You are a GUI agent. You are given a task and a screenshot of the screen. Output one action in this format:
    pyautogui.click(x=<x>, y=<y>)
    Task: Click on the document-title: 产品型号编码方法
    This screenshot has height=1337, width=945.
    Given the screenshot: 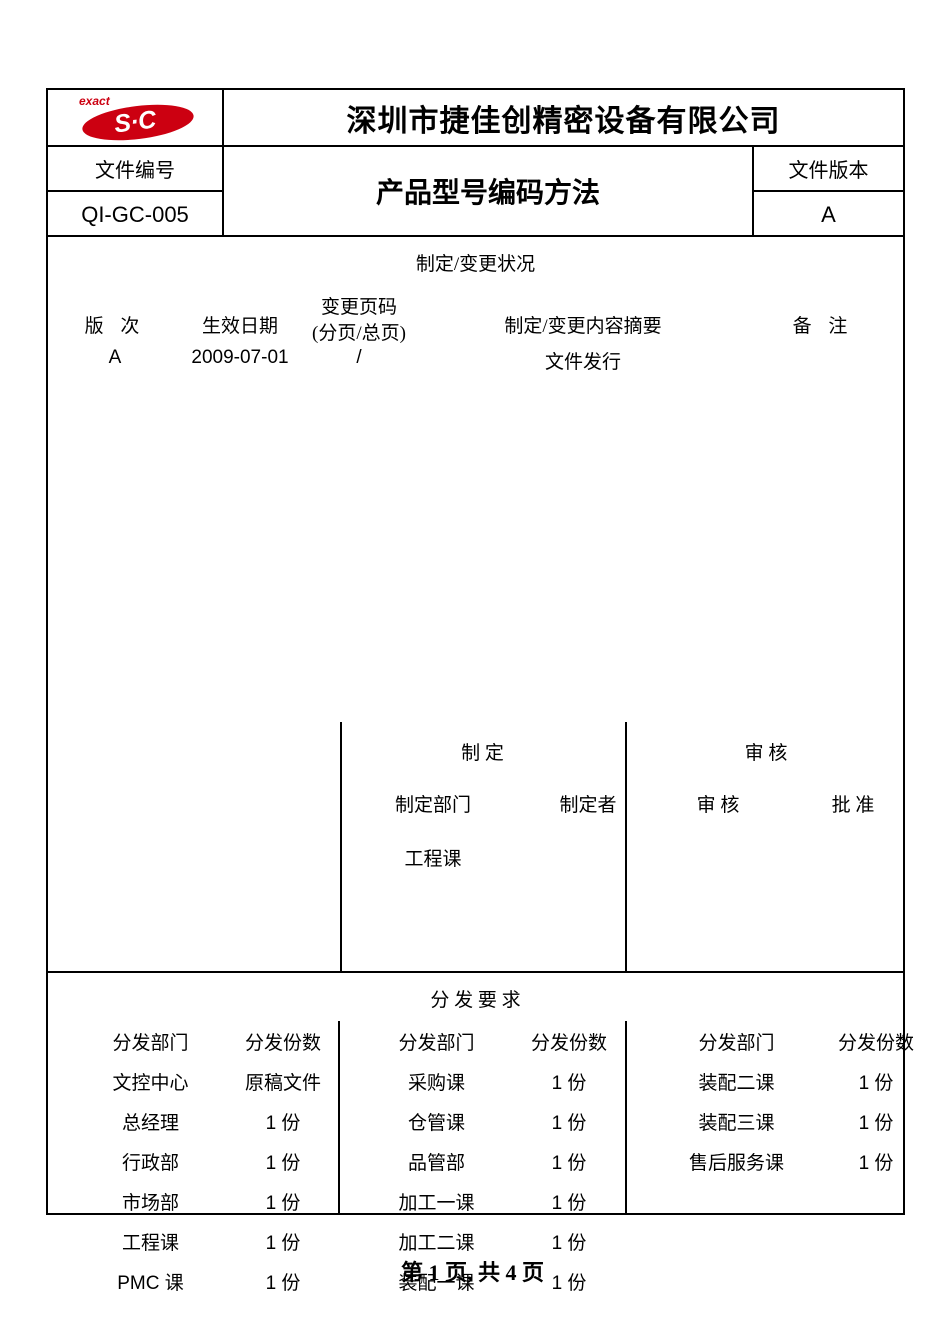 What is the action you would take?
    pyautogui.click(x=489, y=191)
    